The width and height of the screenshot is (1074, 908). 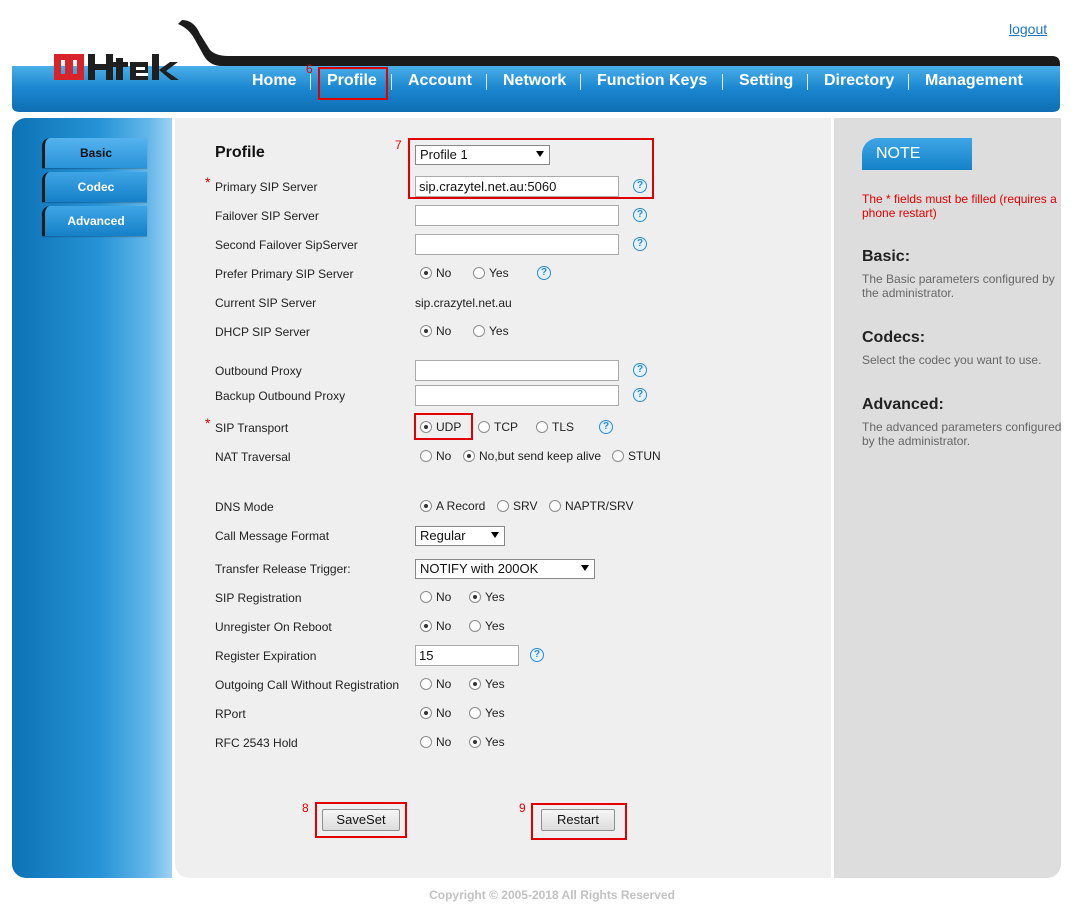 What do you see at coordinates (534, 81) in the screenshot?
I see `nav-network: Network` at bounding box center [534, 81].